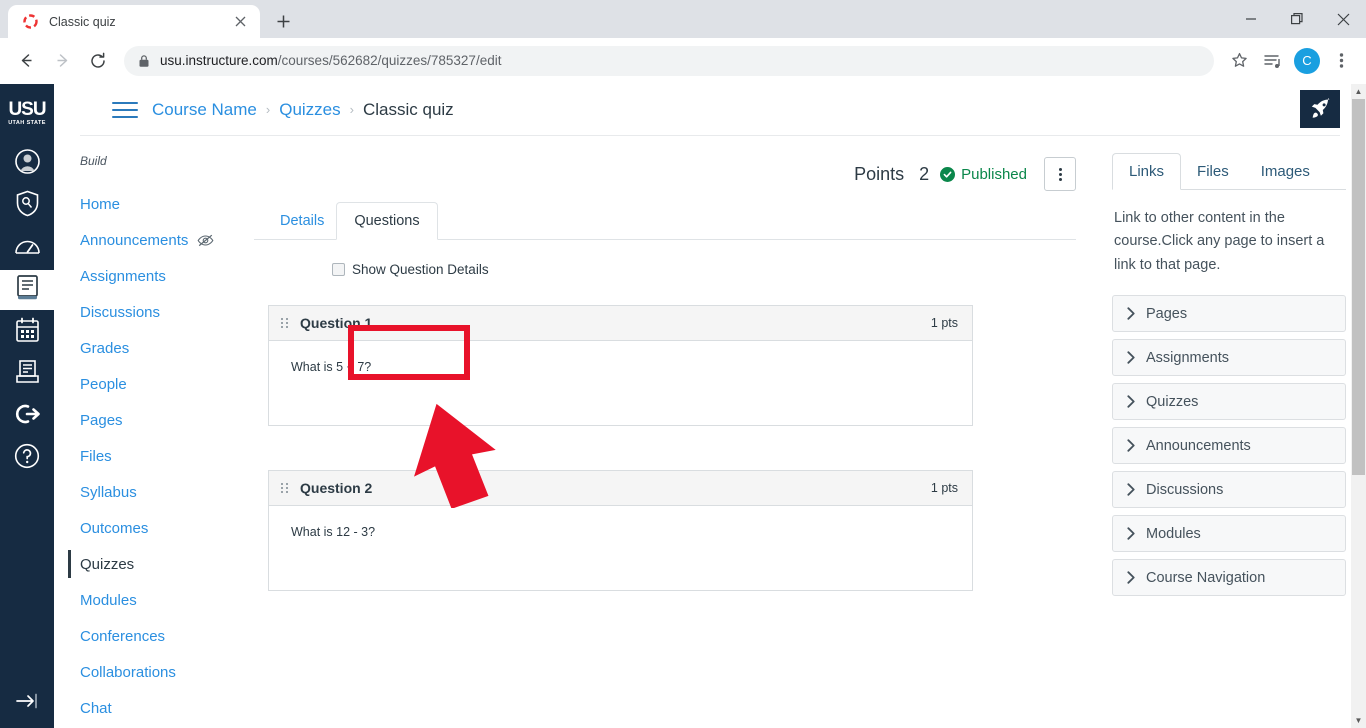 The image size is (1366, 728). I want to click on accordion-label: Course Navigation, so click(1206, 577).